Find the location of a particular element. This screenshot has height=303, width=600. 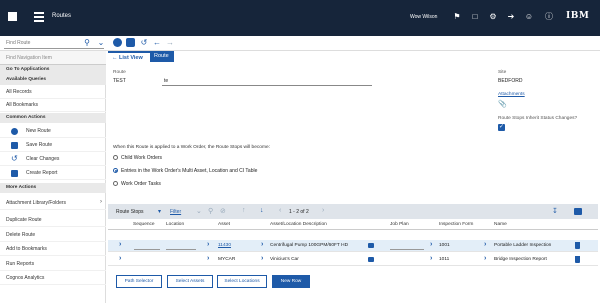

sidebar-section-more-actions: More Actions is located at coordinates (53, 188).